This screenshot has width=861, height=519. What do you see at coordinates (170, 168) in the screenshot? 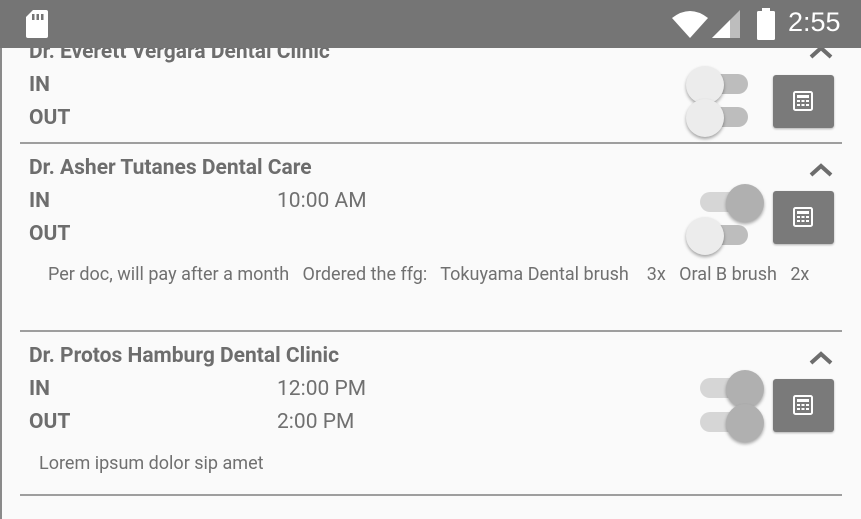
I see `clinic-name: Dr. Asher Tutanes Dental Care` at bounding box center [170, 168].